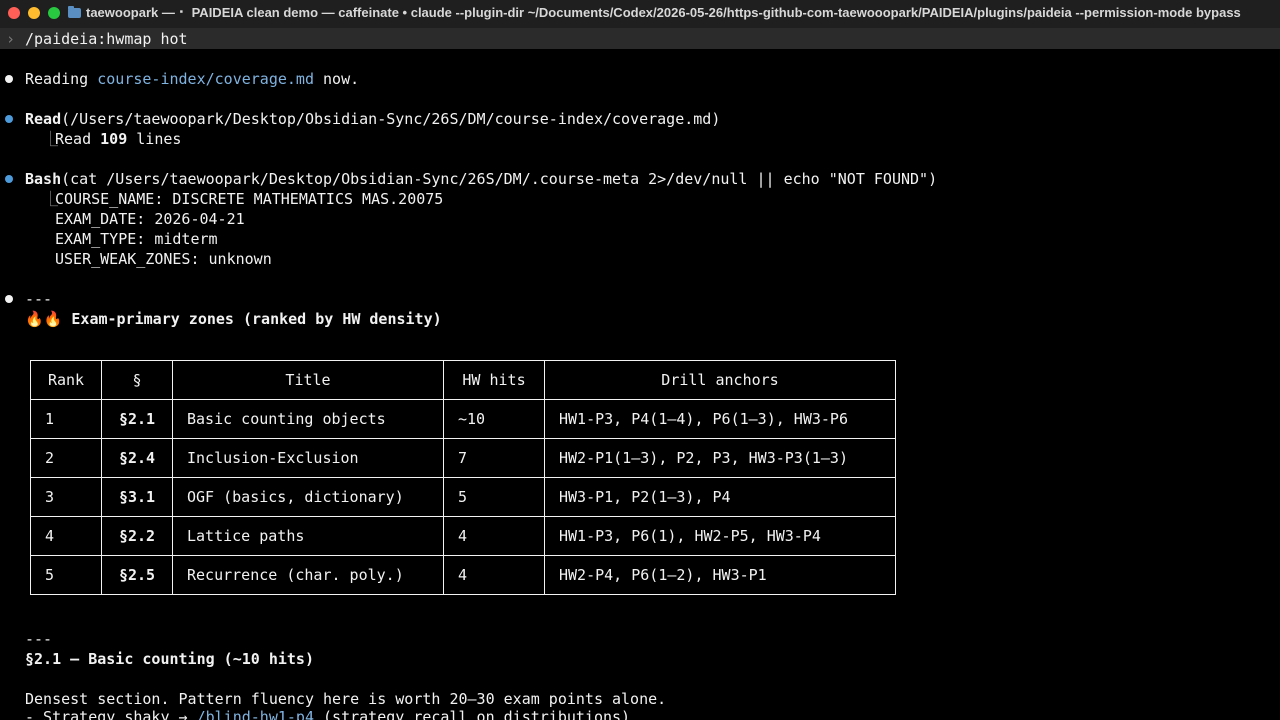 This screenshot has height=720, width=1280. What do you see at coordinates (494, 419) in the screenshot?
I see `hw-hits-cell: ~10` at bounding box center [494, 419].